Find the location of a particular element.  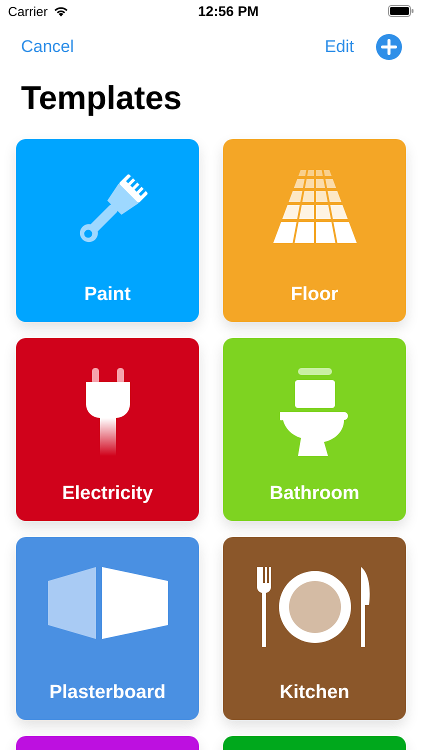

template-tile: Floor is located at coordinates (314, 230).